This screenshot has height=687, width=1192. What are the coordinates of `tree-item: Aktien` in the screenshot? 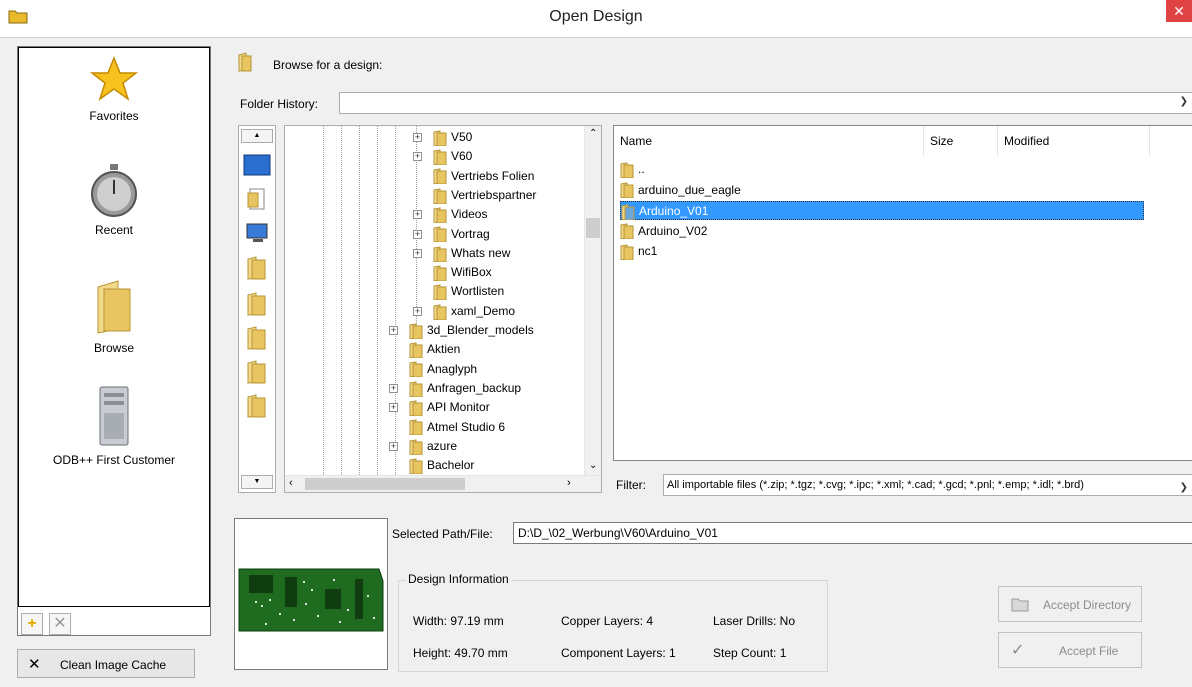 It's located at (434, 349).